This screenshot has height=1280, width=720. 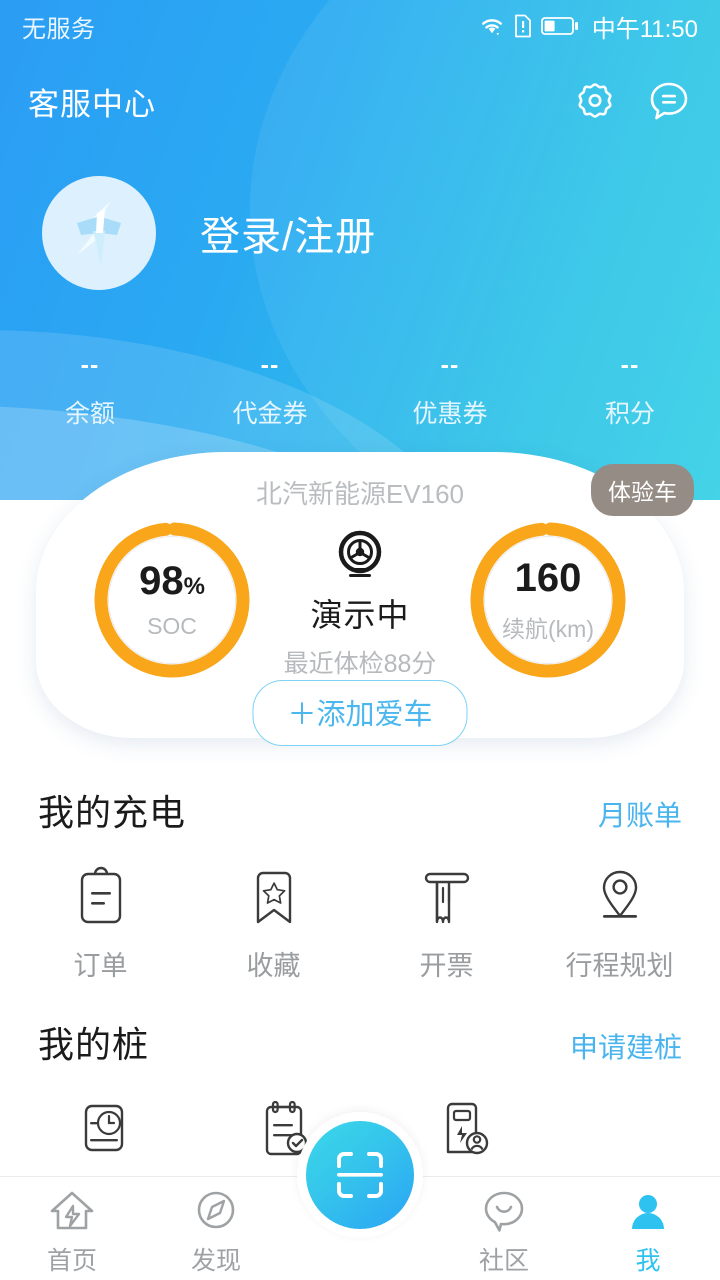 What do you see at coordinates (450, 390) in the screenshot?
I see `stat-coupon: -- 优惠券` at bounding box center [450, 390].